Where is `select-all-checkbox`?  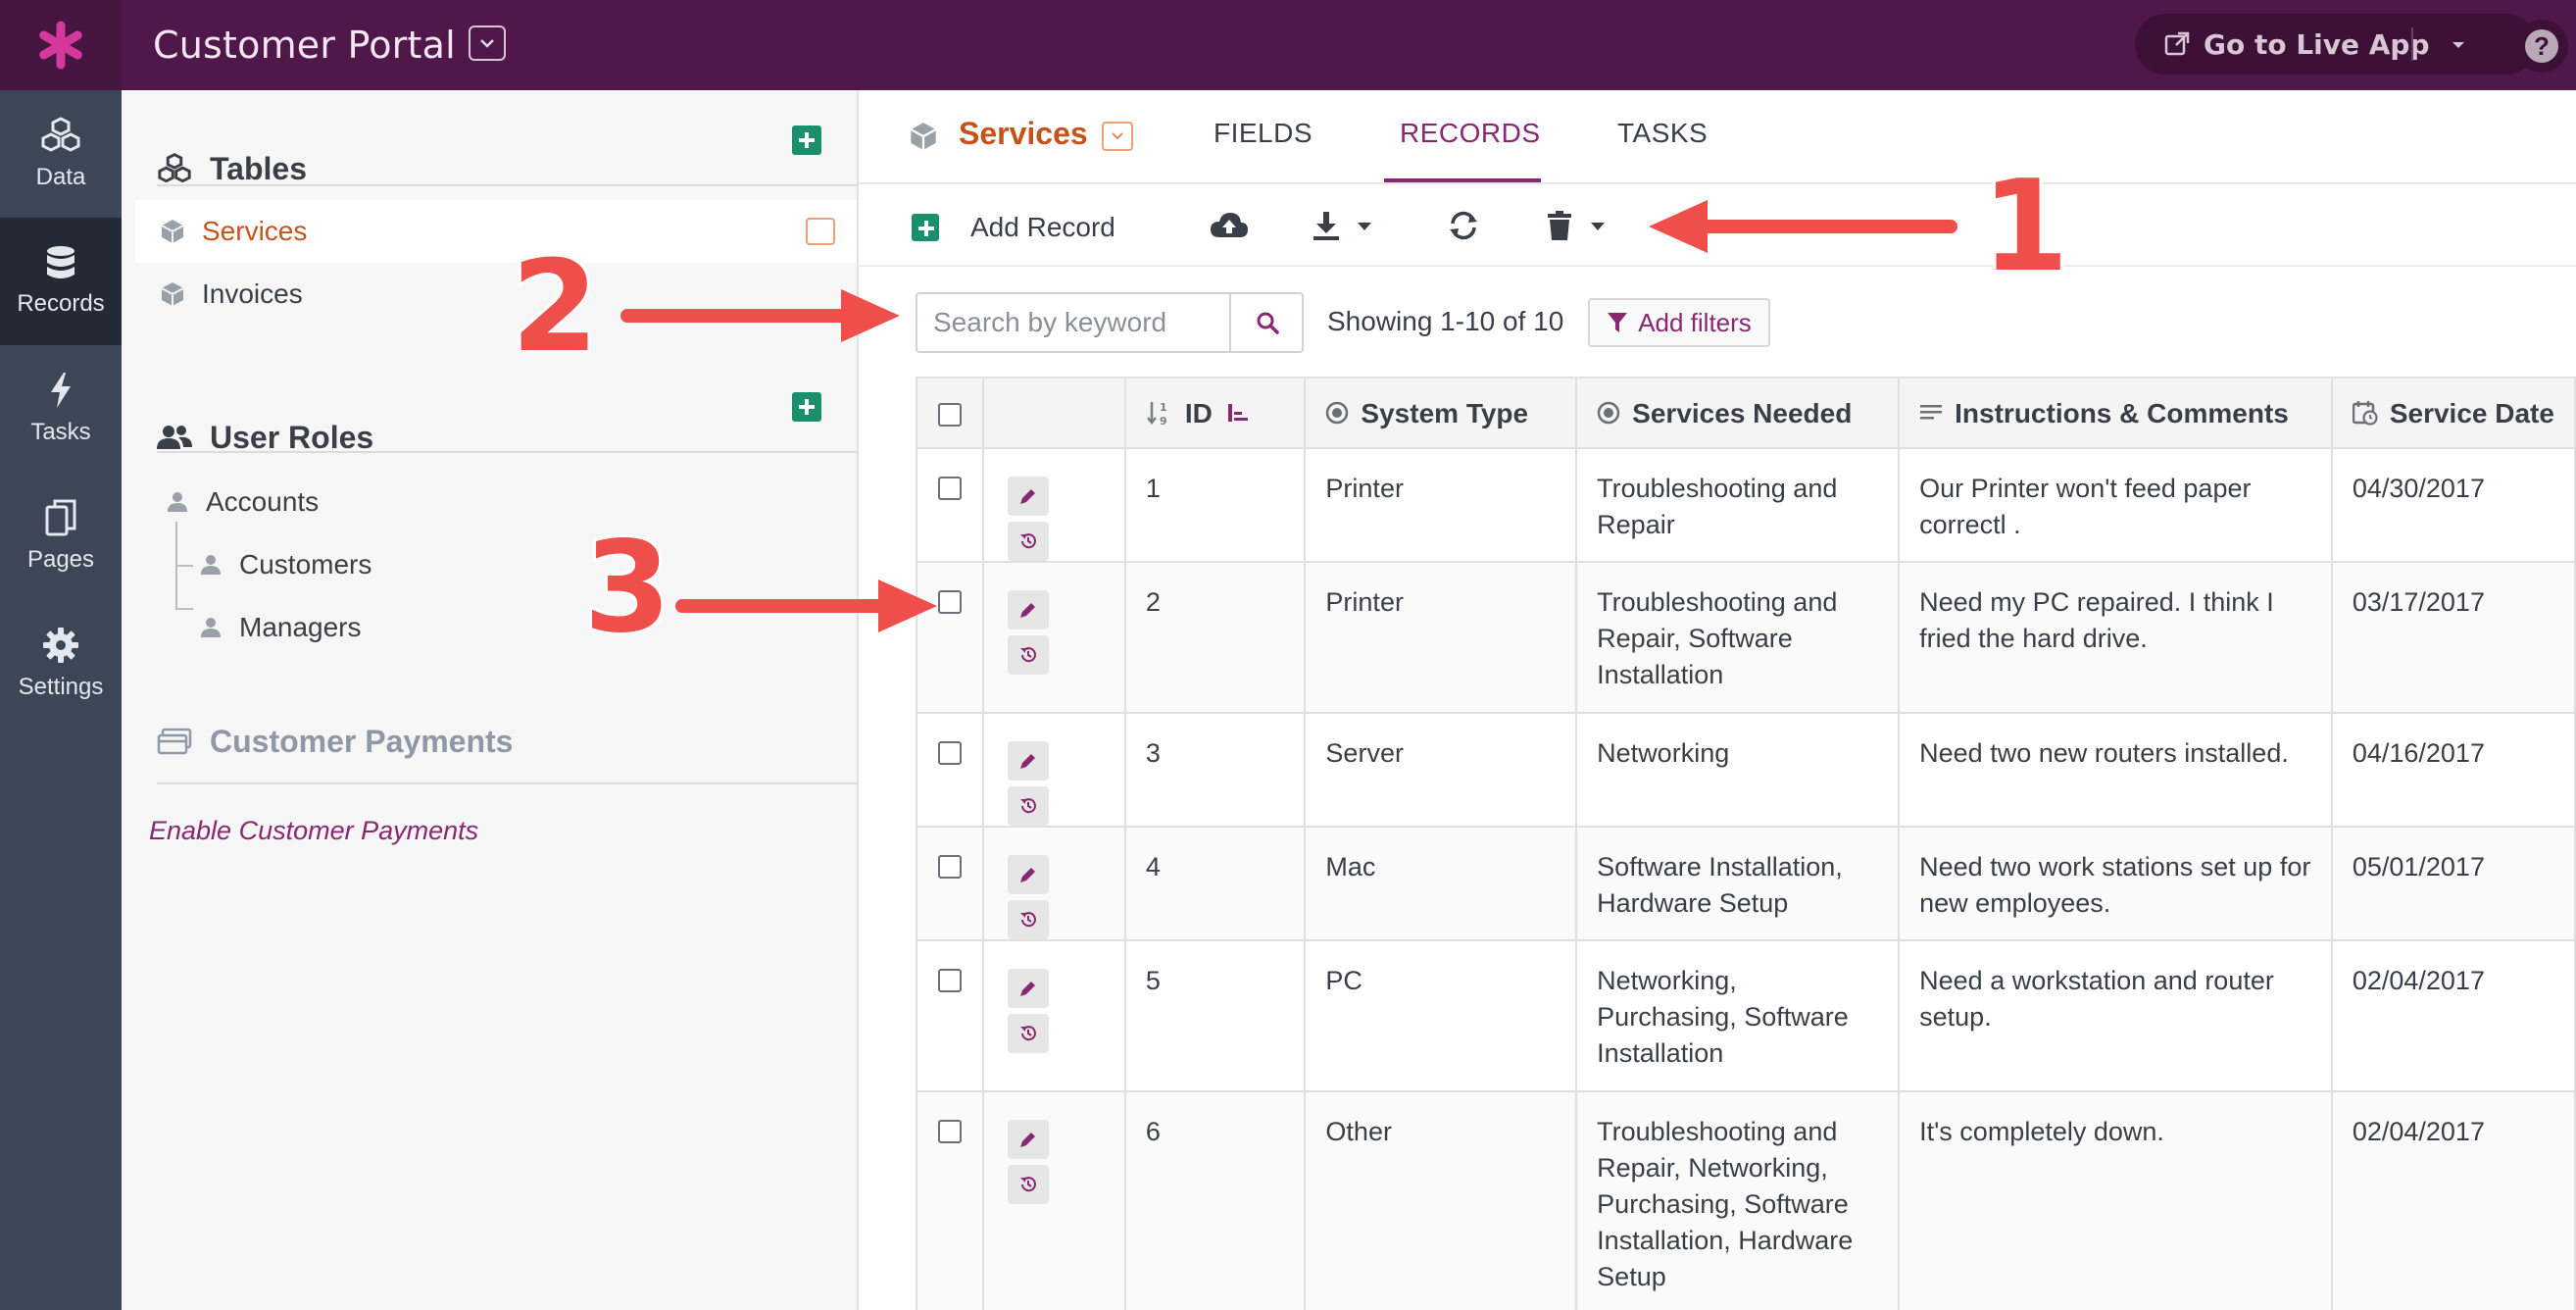 select-all-checkbox is located at coordinates (949, 415).